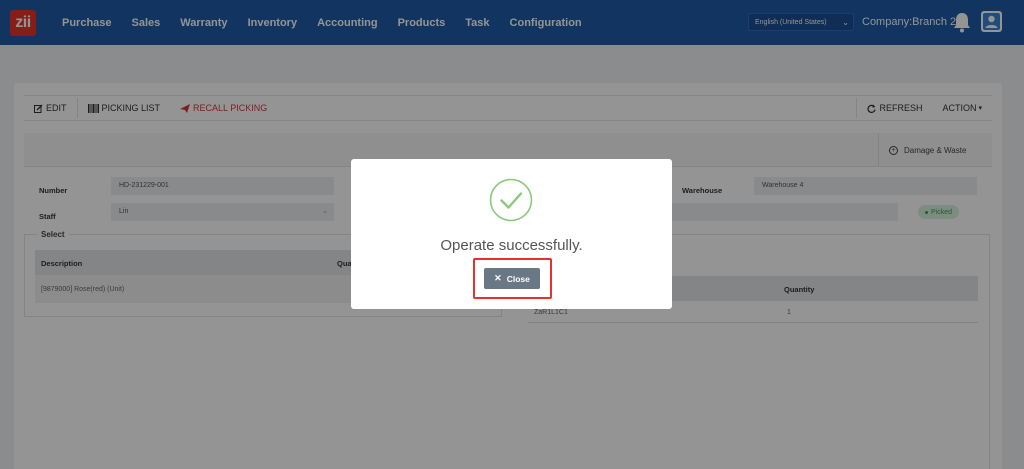 The image size is (1024, 469). Describe the element at coordinates (511, 200) in the screenshot. I see `check-circle-icon` at that location.